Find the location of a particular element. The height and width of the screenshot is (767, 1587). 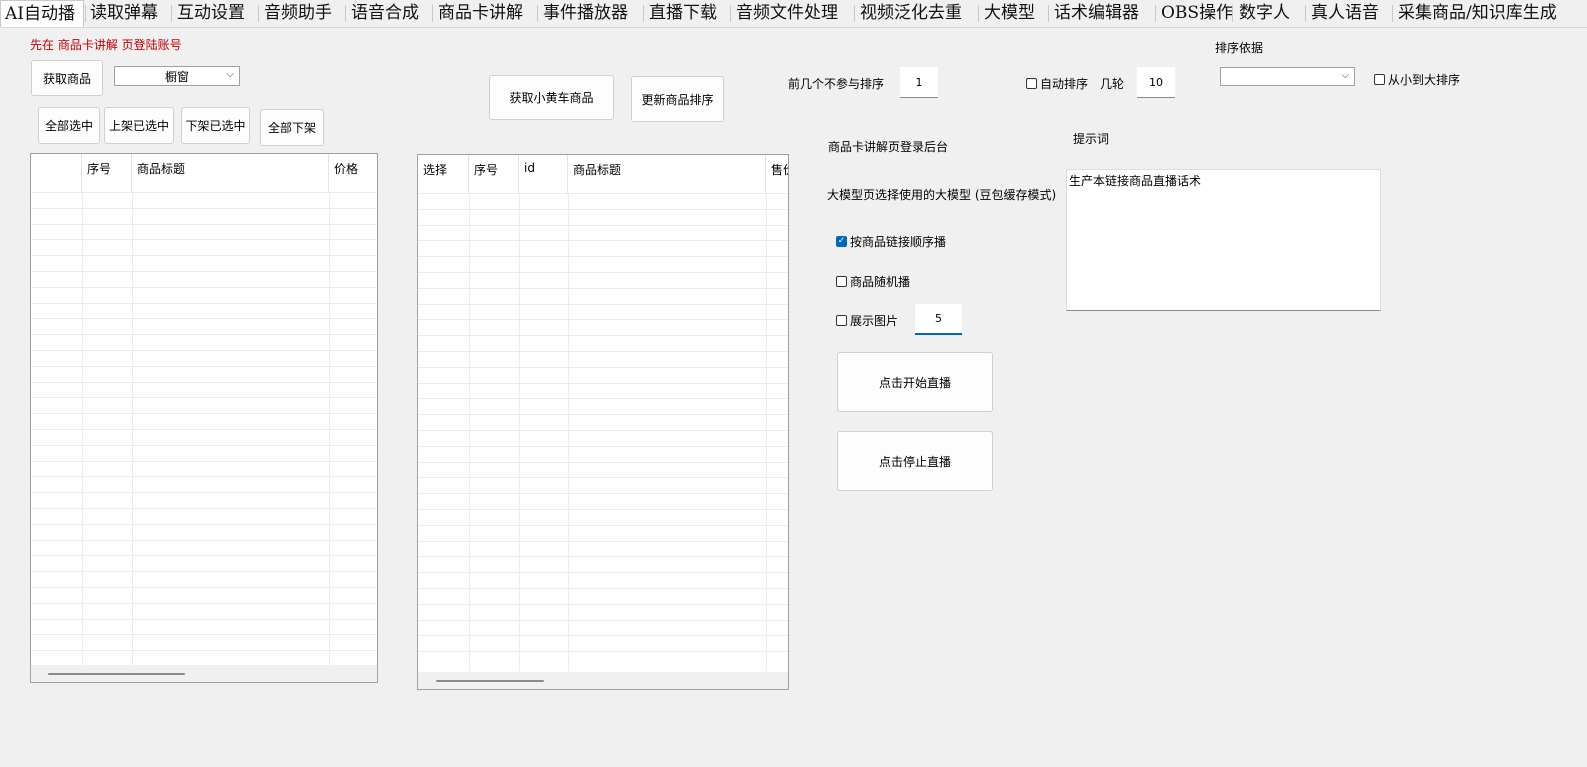

tab-collect-products: 采集商品/知识库生成 is located at coordinates (1477, 13).